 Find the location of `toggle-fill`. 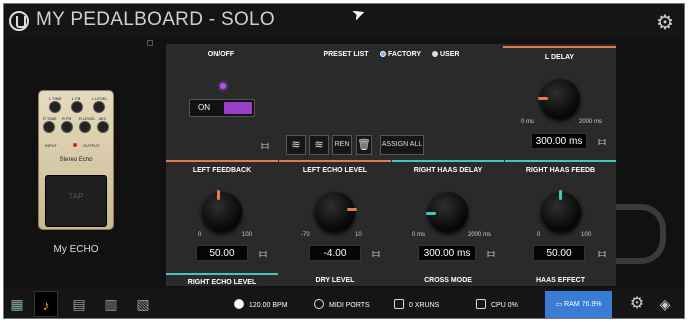

toggle-fill is located at coordinates (238, 108).